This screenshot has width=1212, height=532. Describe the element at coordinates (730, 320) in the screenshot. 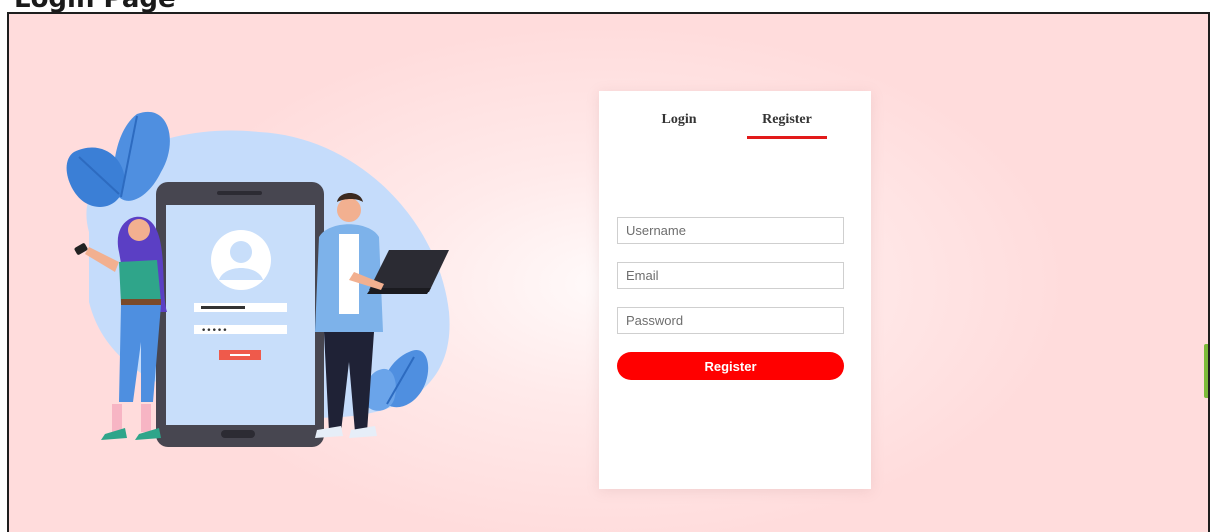

I see `password-field` at that location.